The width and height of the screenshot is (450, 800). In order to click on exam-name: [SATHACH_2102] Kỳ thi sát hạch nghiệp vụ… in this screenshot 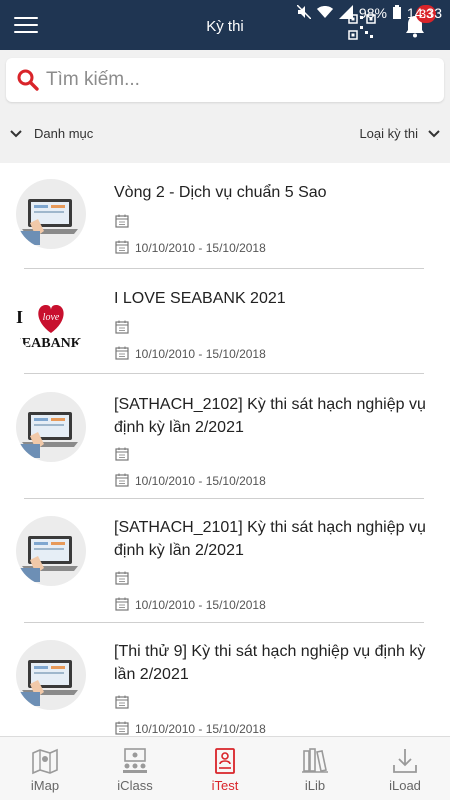, I will do `click(270, 416)`.